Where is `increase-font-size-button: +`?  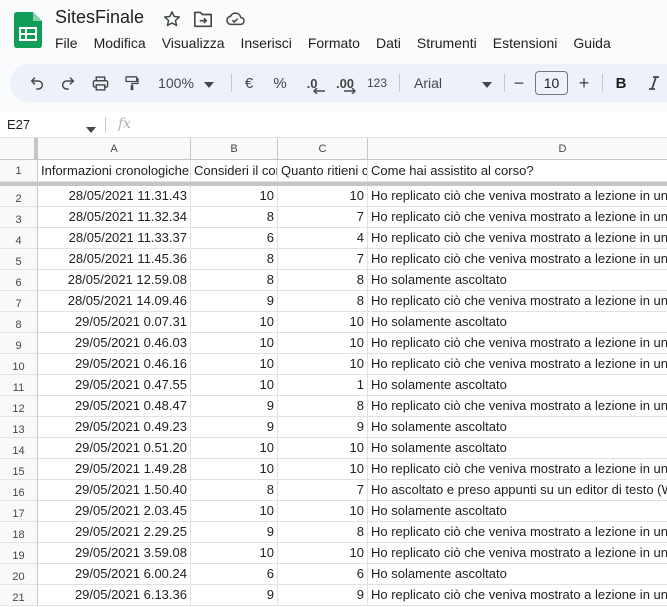
increase-font-size-button: + is located at coordinates (584, 83).